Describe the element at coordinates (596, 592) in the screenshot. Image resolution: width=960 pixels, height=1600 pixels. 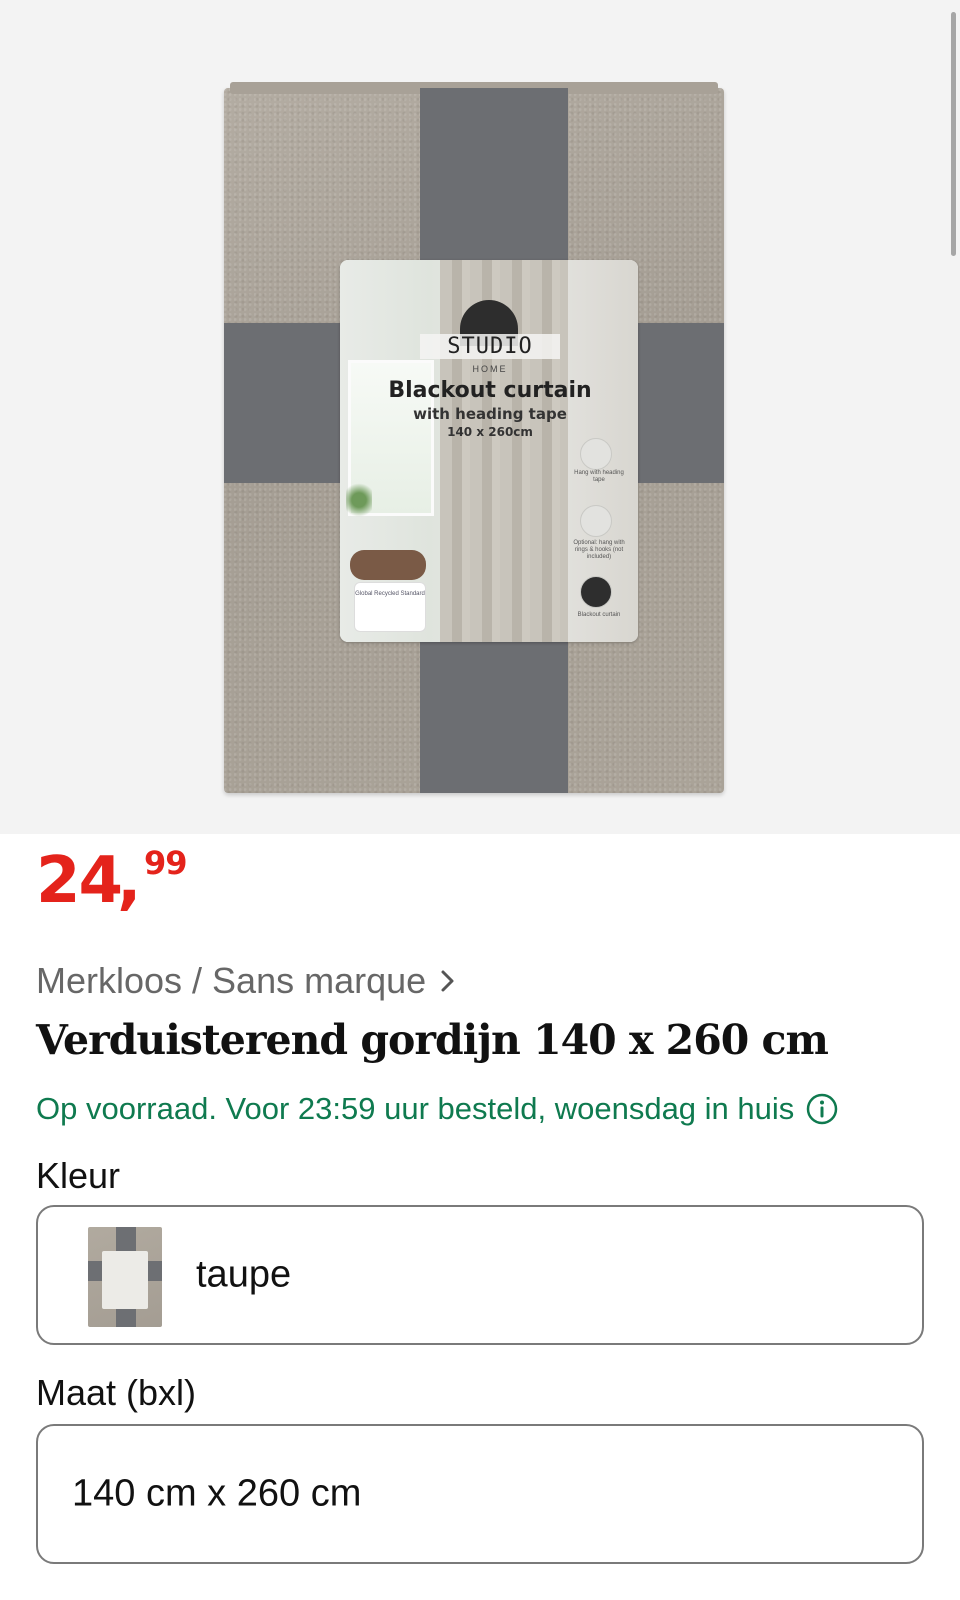
I see `blackout-icon` at that location.